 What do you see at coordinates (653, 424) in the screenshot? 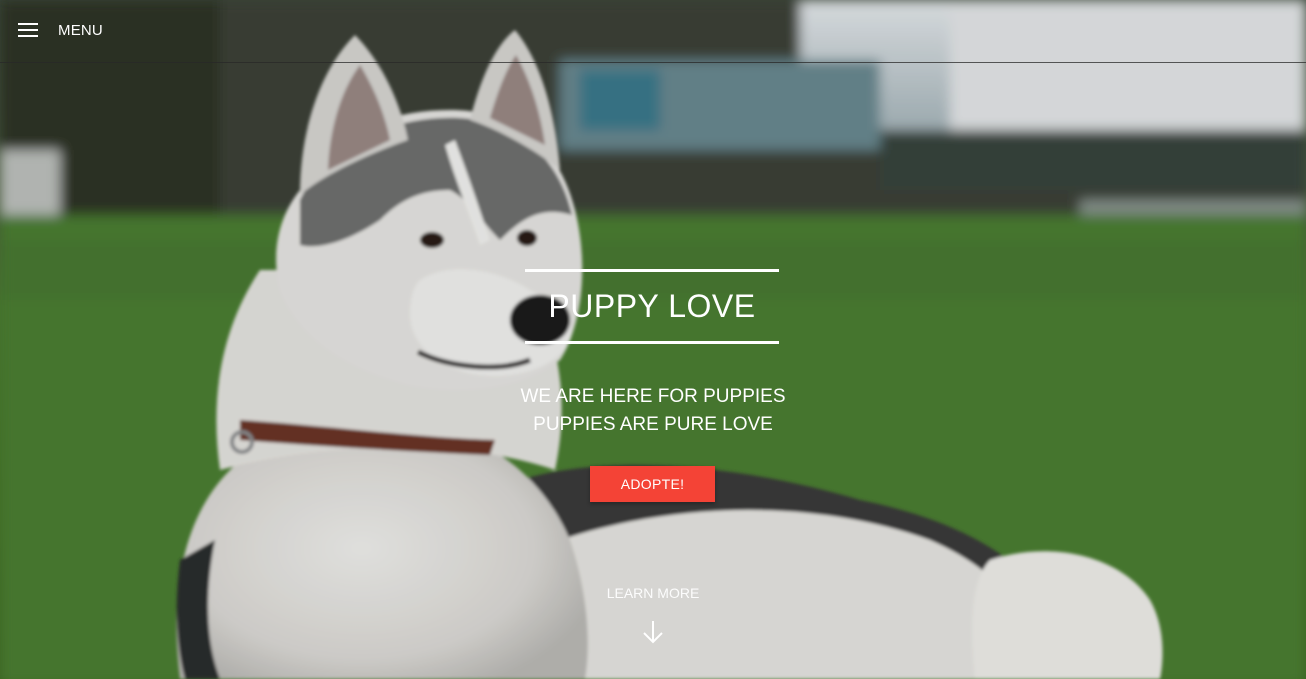
I see `subtitle-line-2: PUPPIES ARE PURE LOVE` at bounding box center [653, 424].